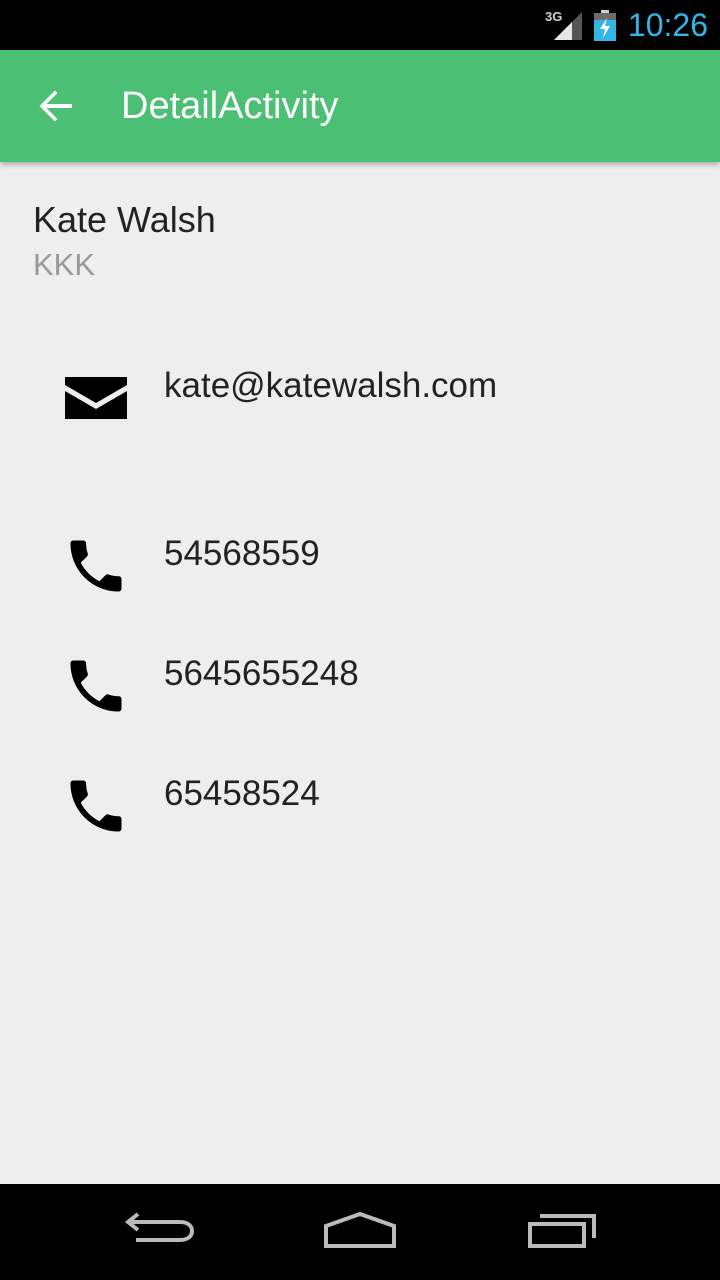 The height and width of the screenshot is (1280, 720). Describe the element at coordinates (562, 1229) in the screenshot. I see `recents-icon` at that location.